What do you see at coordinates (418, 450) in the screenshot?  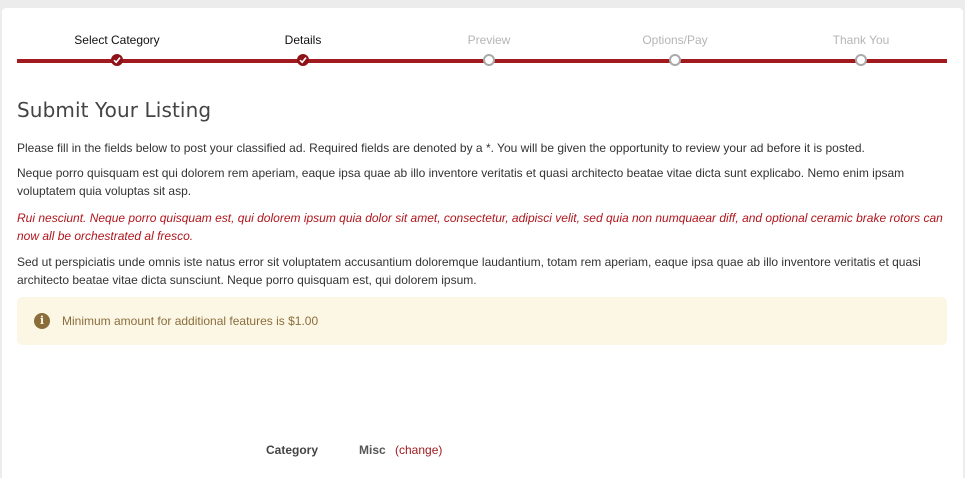 I see `change-category-link: (change)` at bounding box center [418, 450].